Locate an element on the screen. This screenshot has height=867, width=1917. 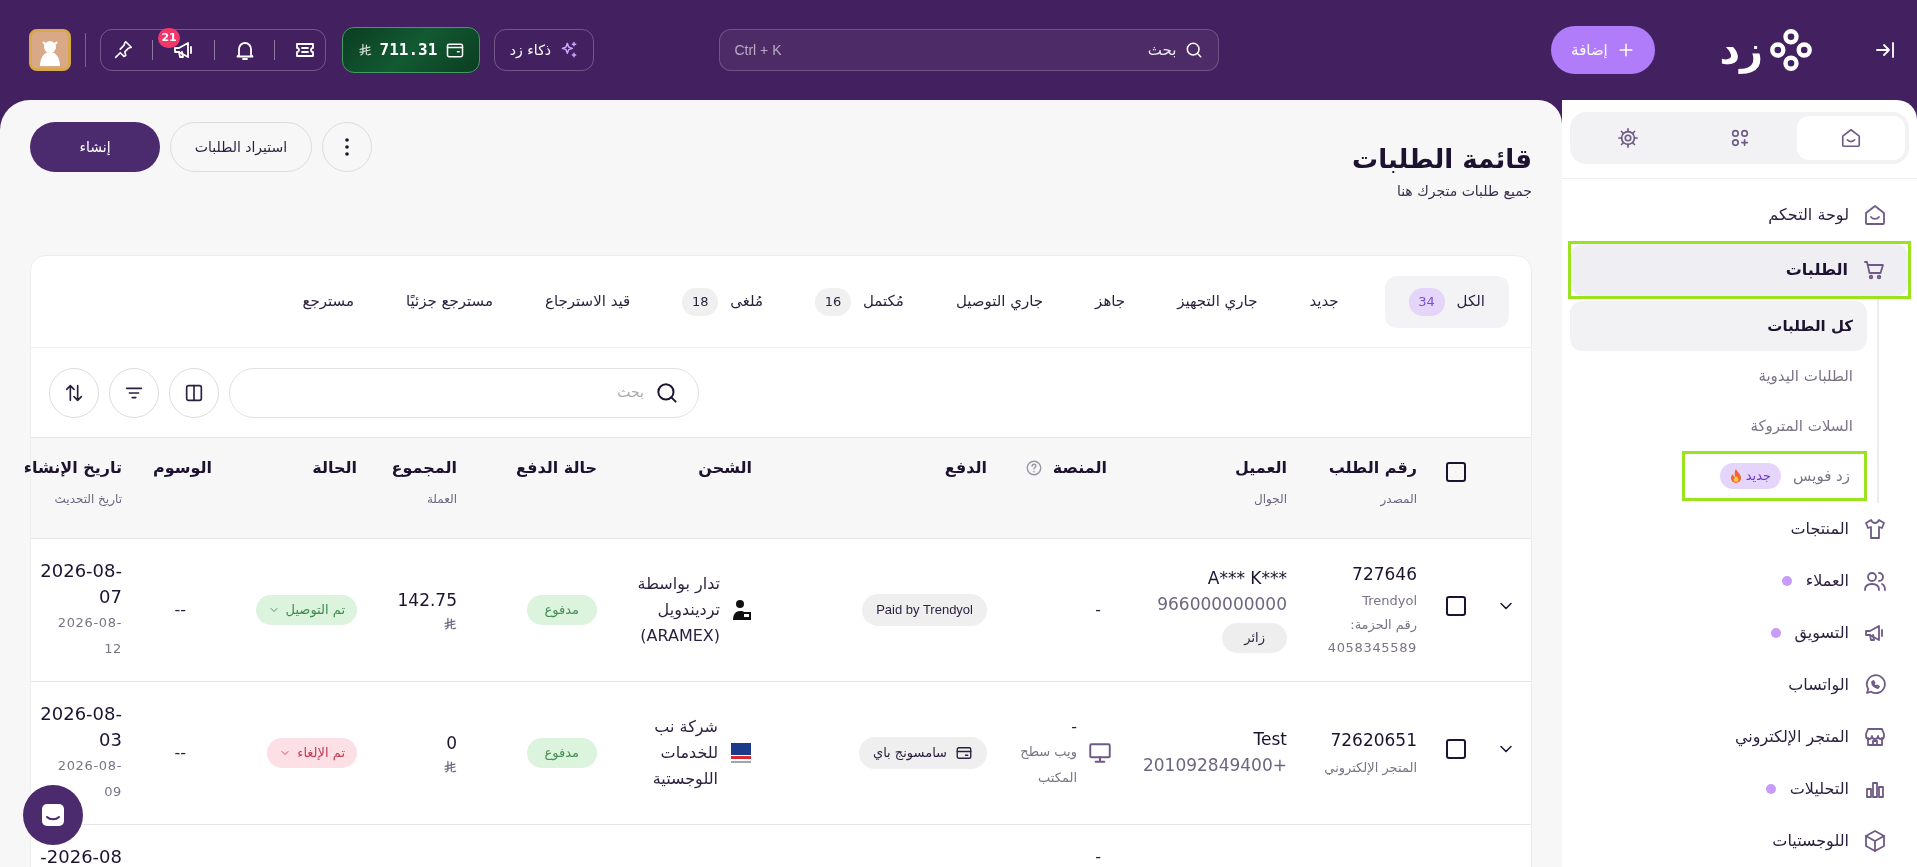
status-tab: قيد الاسترجاع is located at coordinates (588, 301).